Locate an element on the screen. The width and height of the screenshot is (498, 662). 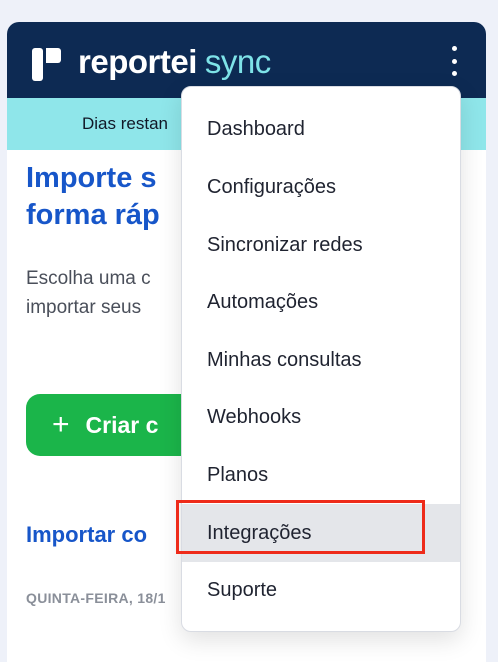
menu-item-suporte: Suporte is located at coordinates (321, 590).